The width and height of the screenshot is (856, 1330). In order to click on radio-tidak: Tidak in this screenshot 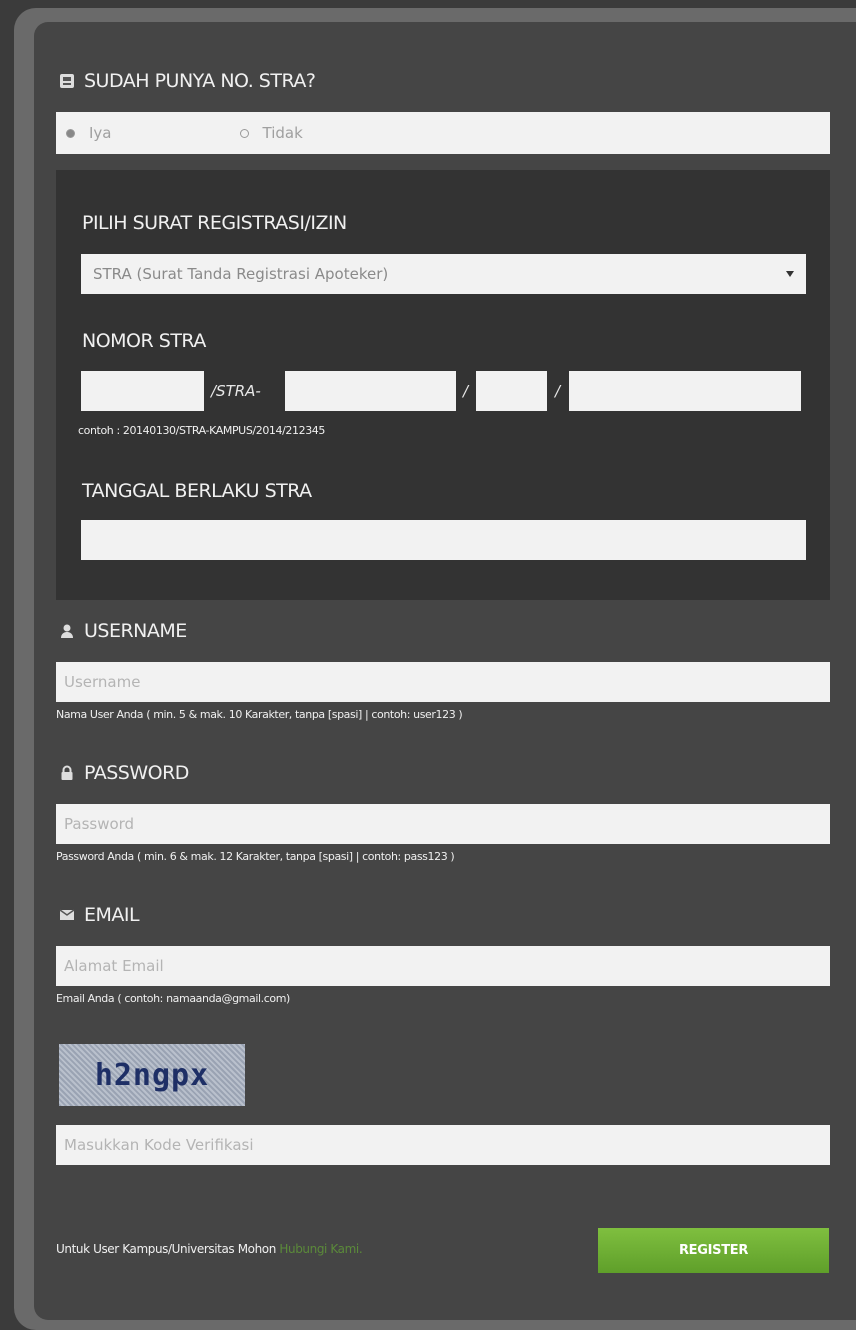, I will do `click(271, 133)`.